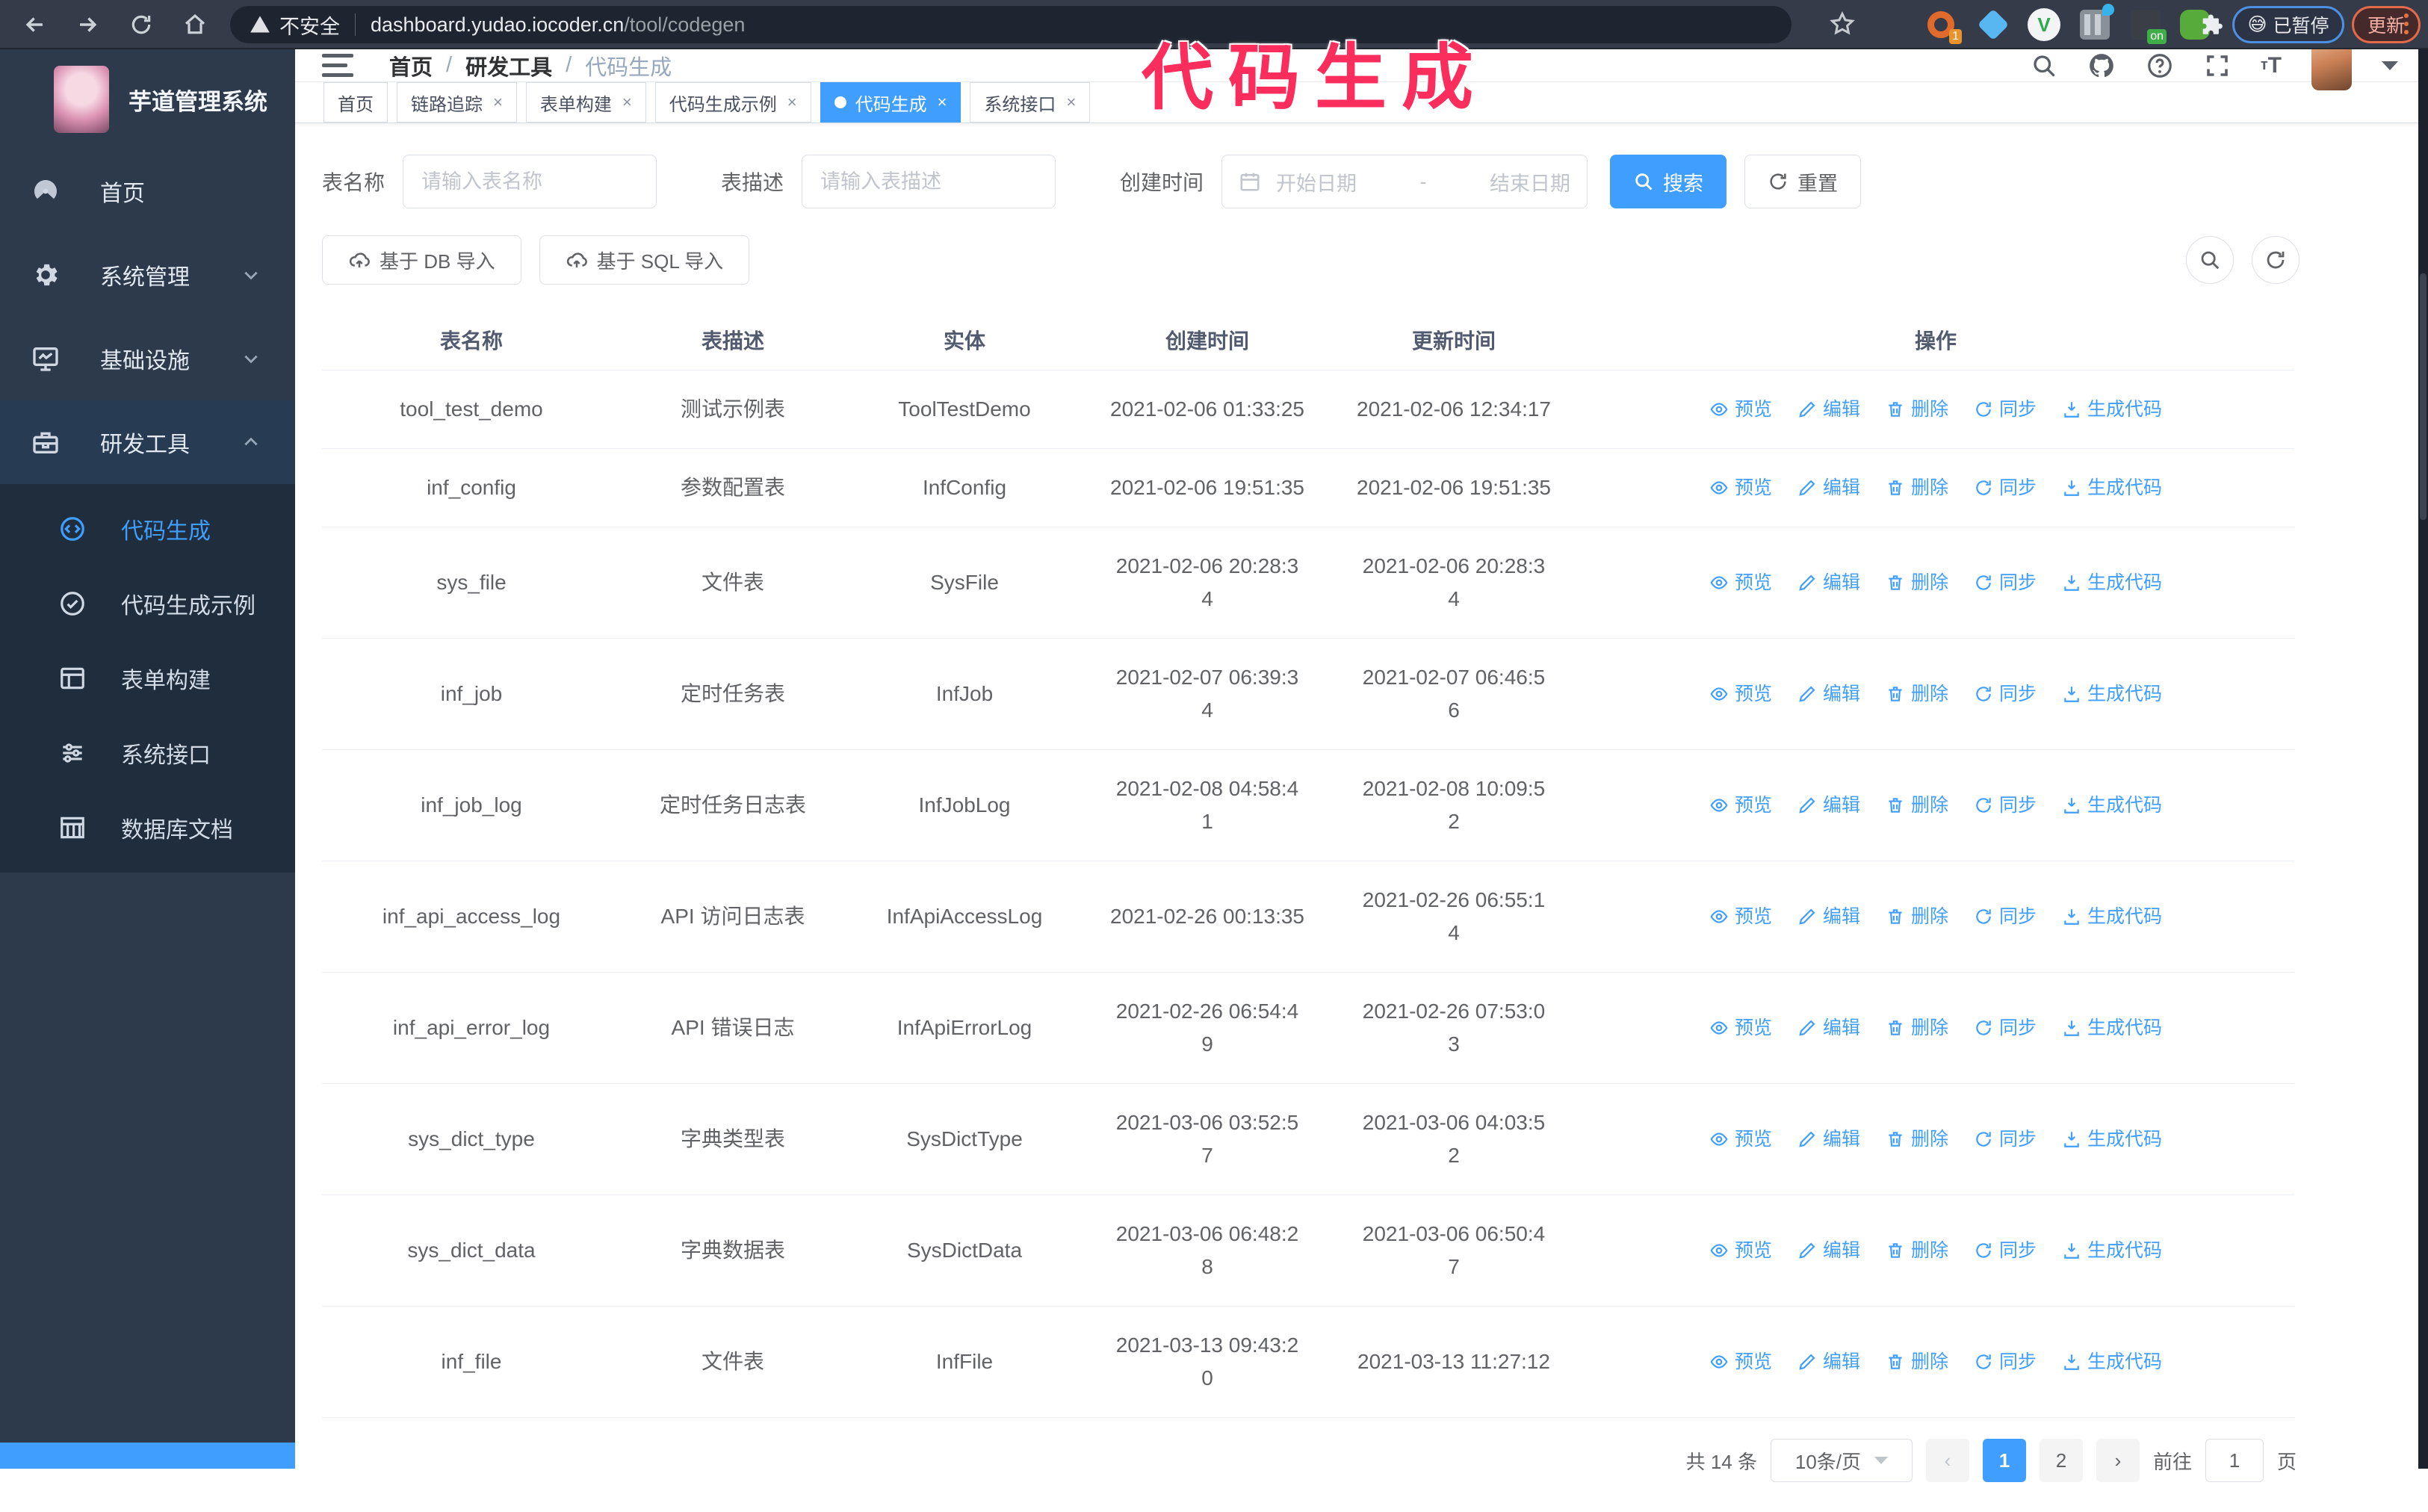  What do you see at coordinates (2101, 66) in the screenshot?
I see `github-icon` at bounding box center [2101, 66].